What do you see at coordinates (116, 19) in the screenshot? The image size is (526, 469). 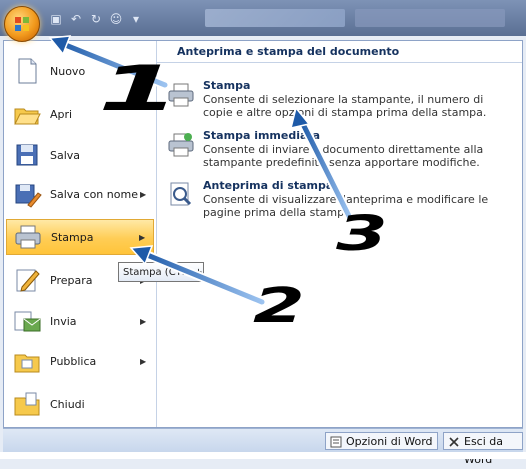 I see `smiley-icon: ☺` at bounding box center [116, 19].